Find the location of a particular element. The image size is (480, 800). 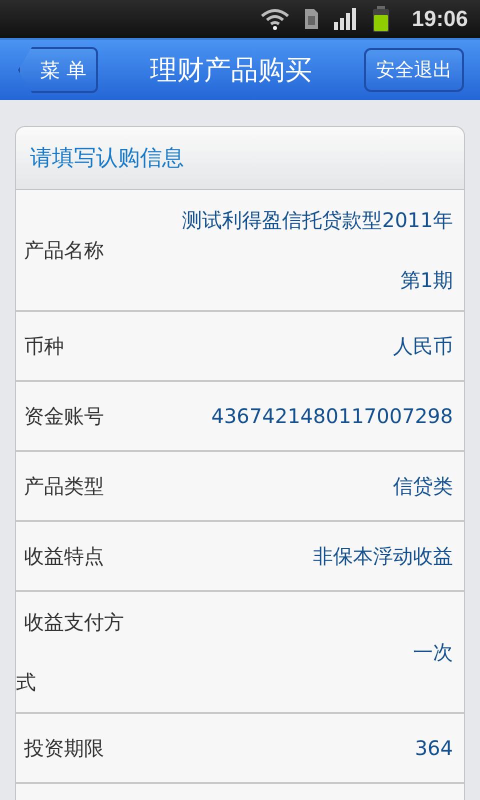

field-value: 一次 is located at coordinates (433, 652).